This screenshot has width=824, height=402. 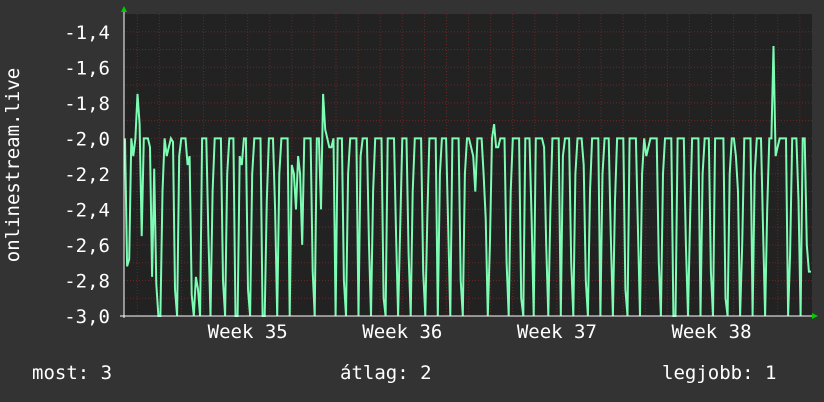 What do you see at coordinates (72, 373) in the screenshot?
I see `legend-current: most: 3` at bounding box center [72, 373].